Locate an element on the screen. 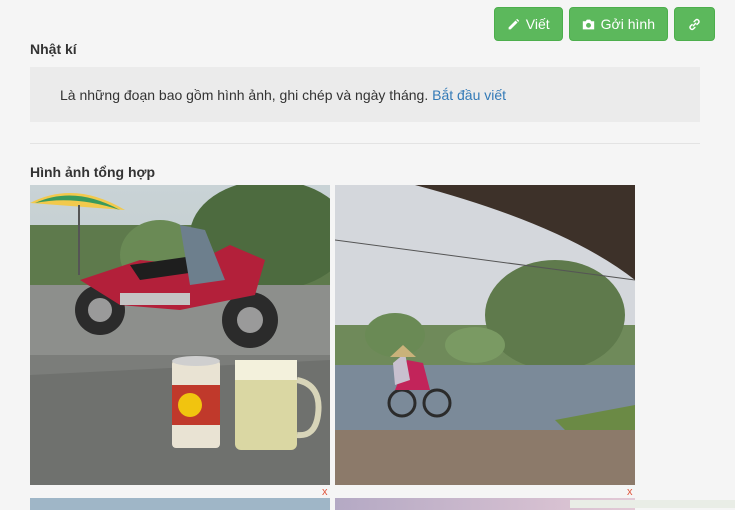  link-button is located at coordinates (694, 24).